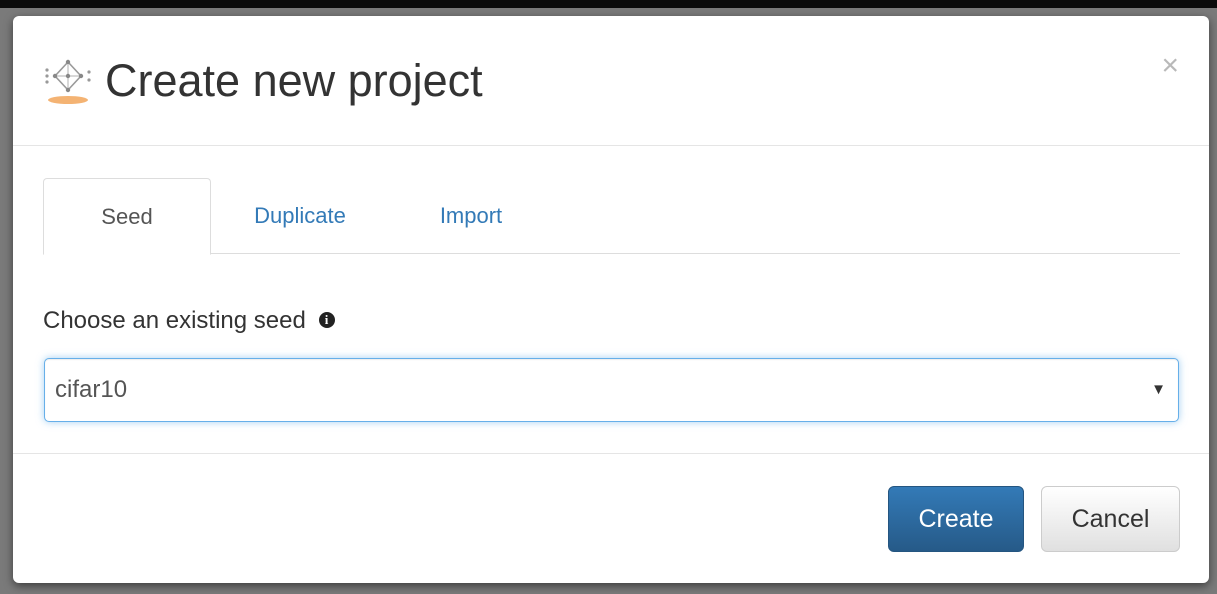 This screenshot has height=594, width=1217. I want to click on chevron-down-icon: ▼, so click(1158, 389).